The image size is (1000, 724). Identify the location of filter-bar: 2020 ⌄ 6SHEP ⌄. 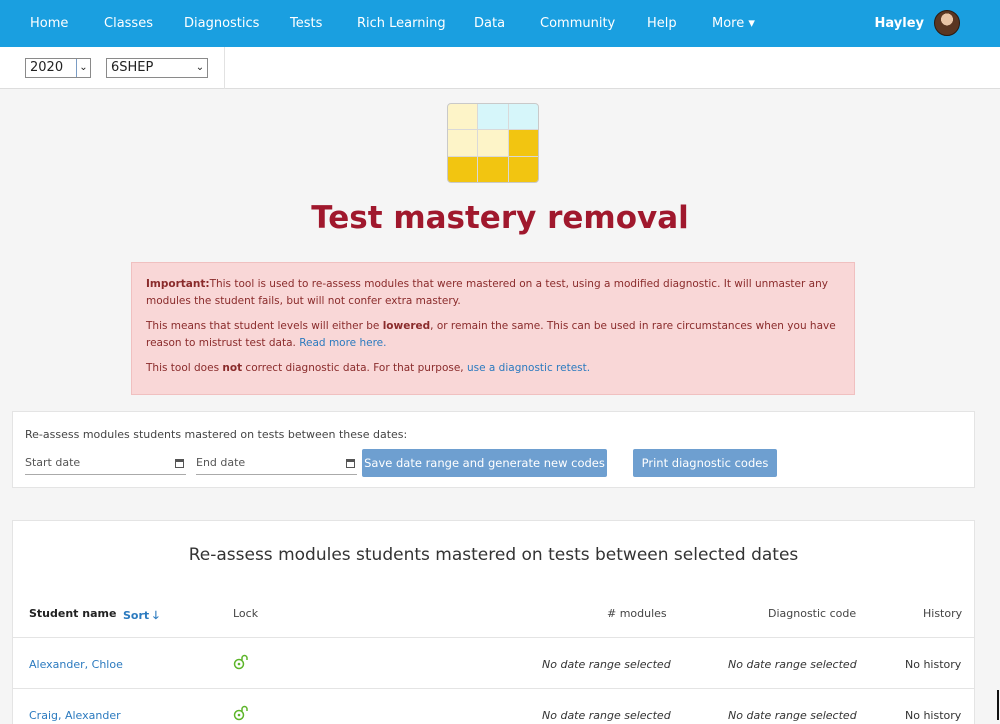
(500, 68).